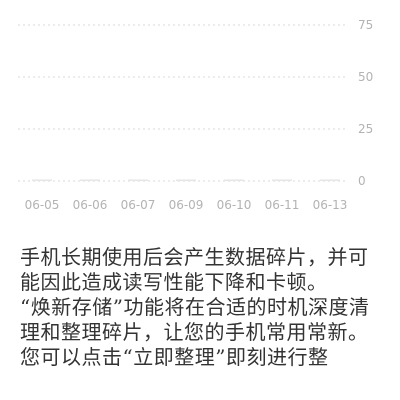 Image resolution: width=400 pixels, height=400 pixels. I want to click on y-tick-label: 75, so click(365, 25).